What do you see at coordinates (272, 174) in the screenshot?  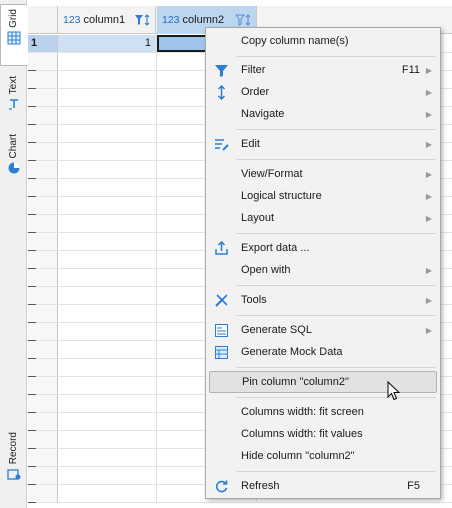 I see `menu-item-label: View/Format` at bounding box center [272, 174].